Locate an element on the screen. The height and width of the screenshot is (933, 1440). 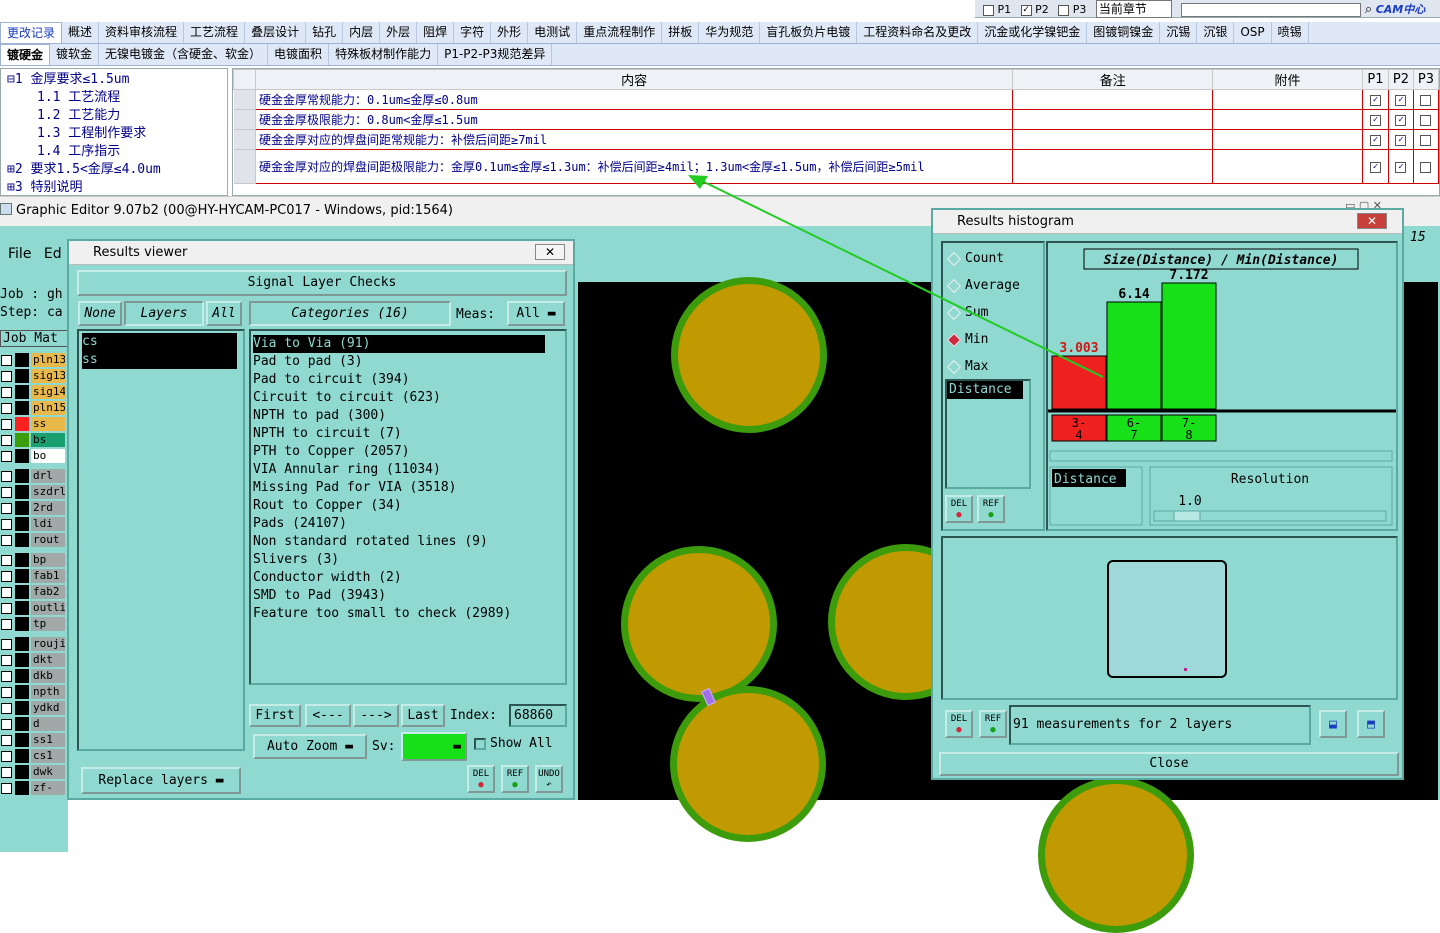
job-matrix-button: Job Mat is located at coordinates (34, 338).